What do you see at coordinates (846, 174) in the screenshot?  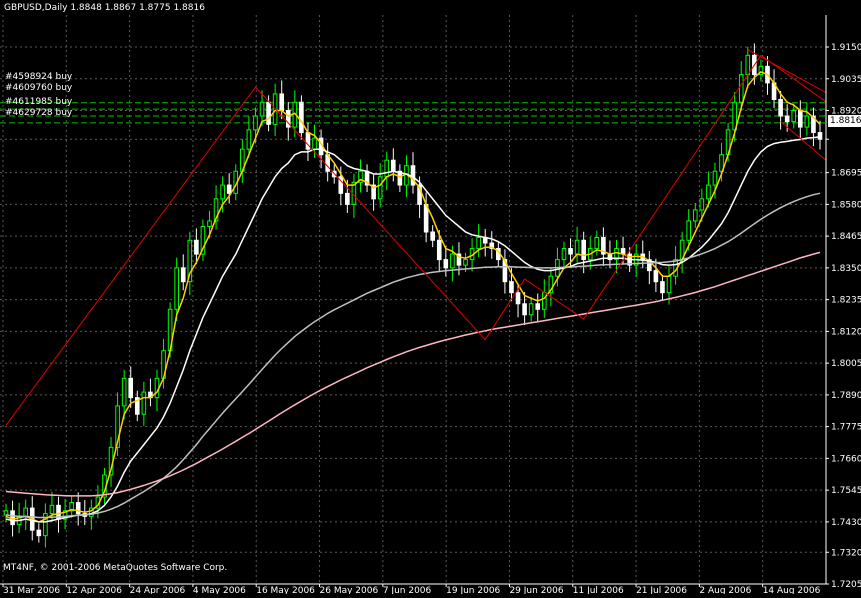 I see `y-tick-label: 1.8695` at bounding box center [846, 174].